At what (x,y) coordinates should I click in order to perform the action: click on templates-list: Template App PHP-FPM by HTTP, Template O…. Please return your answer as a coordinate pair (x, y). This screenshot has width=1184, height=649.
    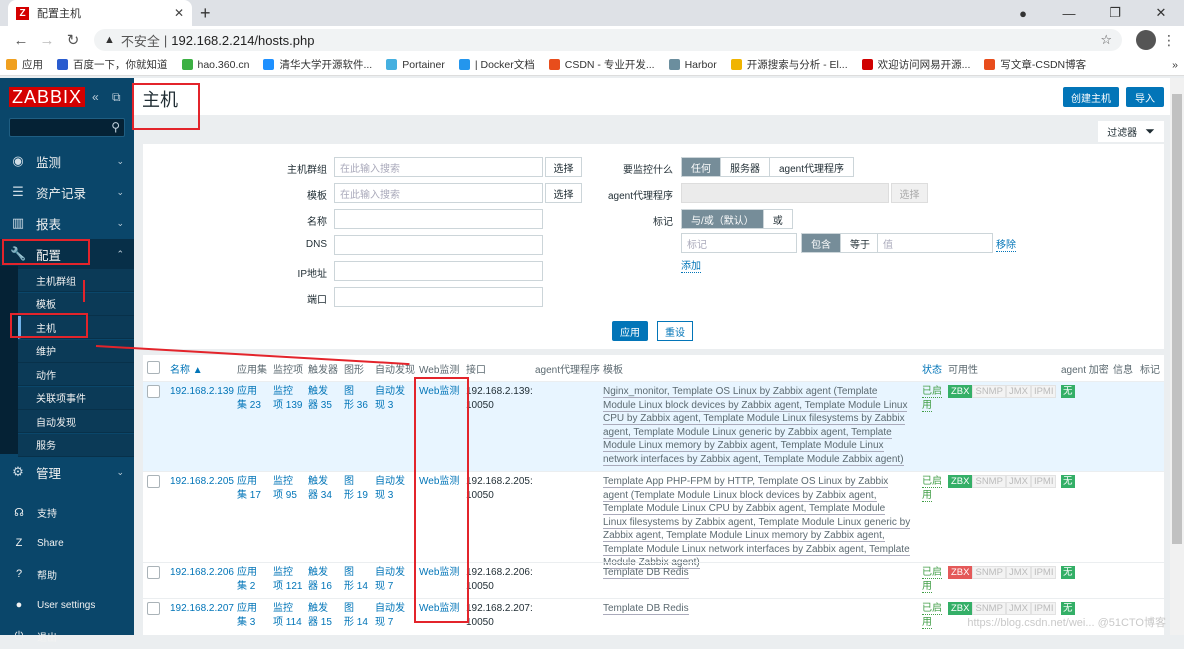
    Looking at the image, I should click on (757, 522).